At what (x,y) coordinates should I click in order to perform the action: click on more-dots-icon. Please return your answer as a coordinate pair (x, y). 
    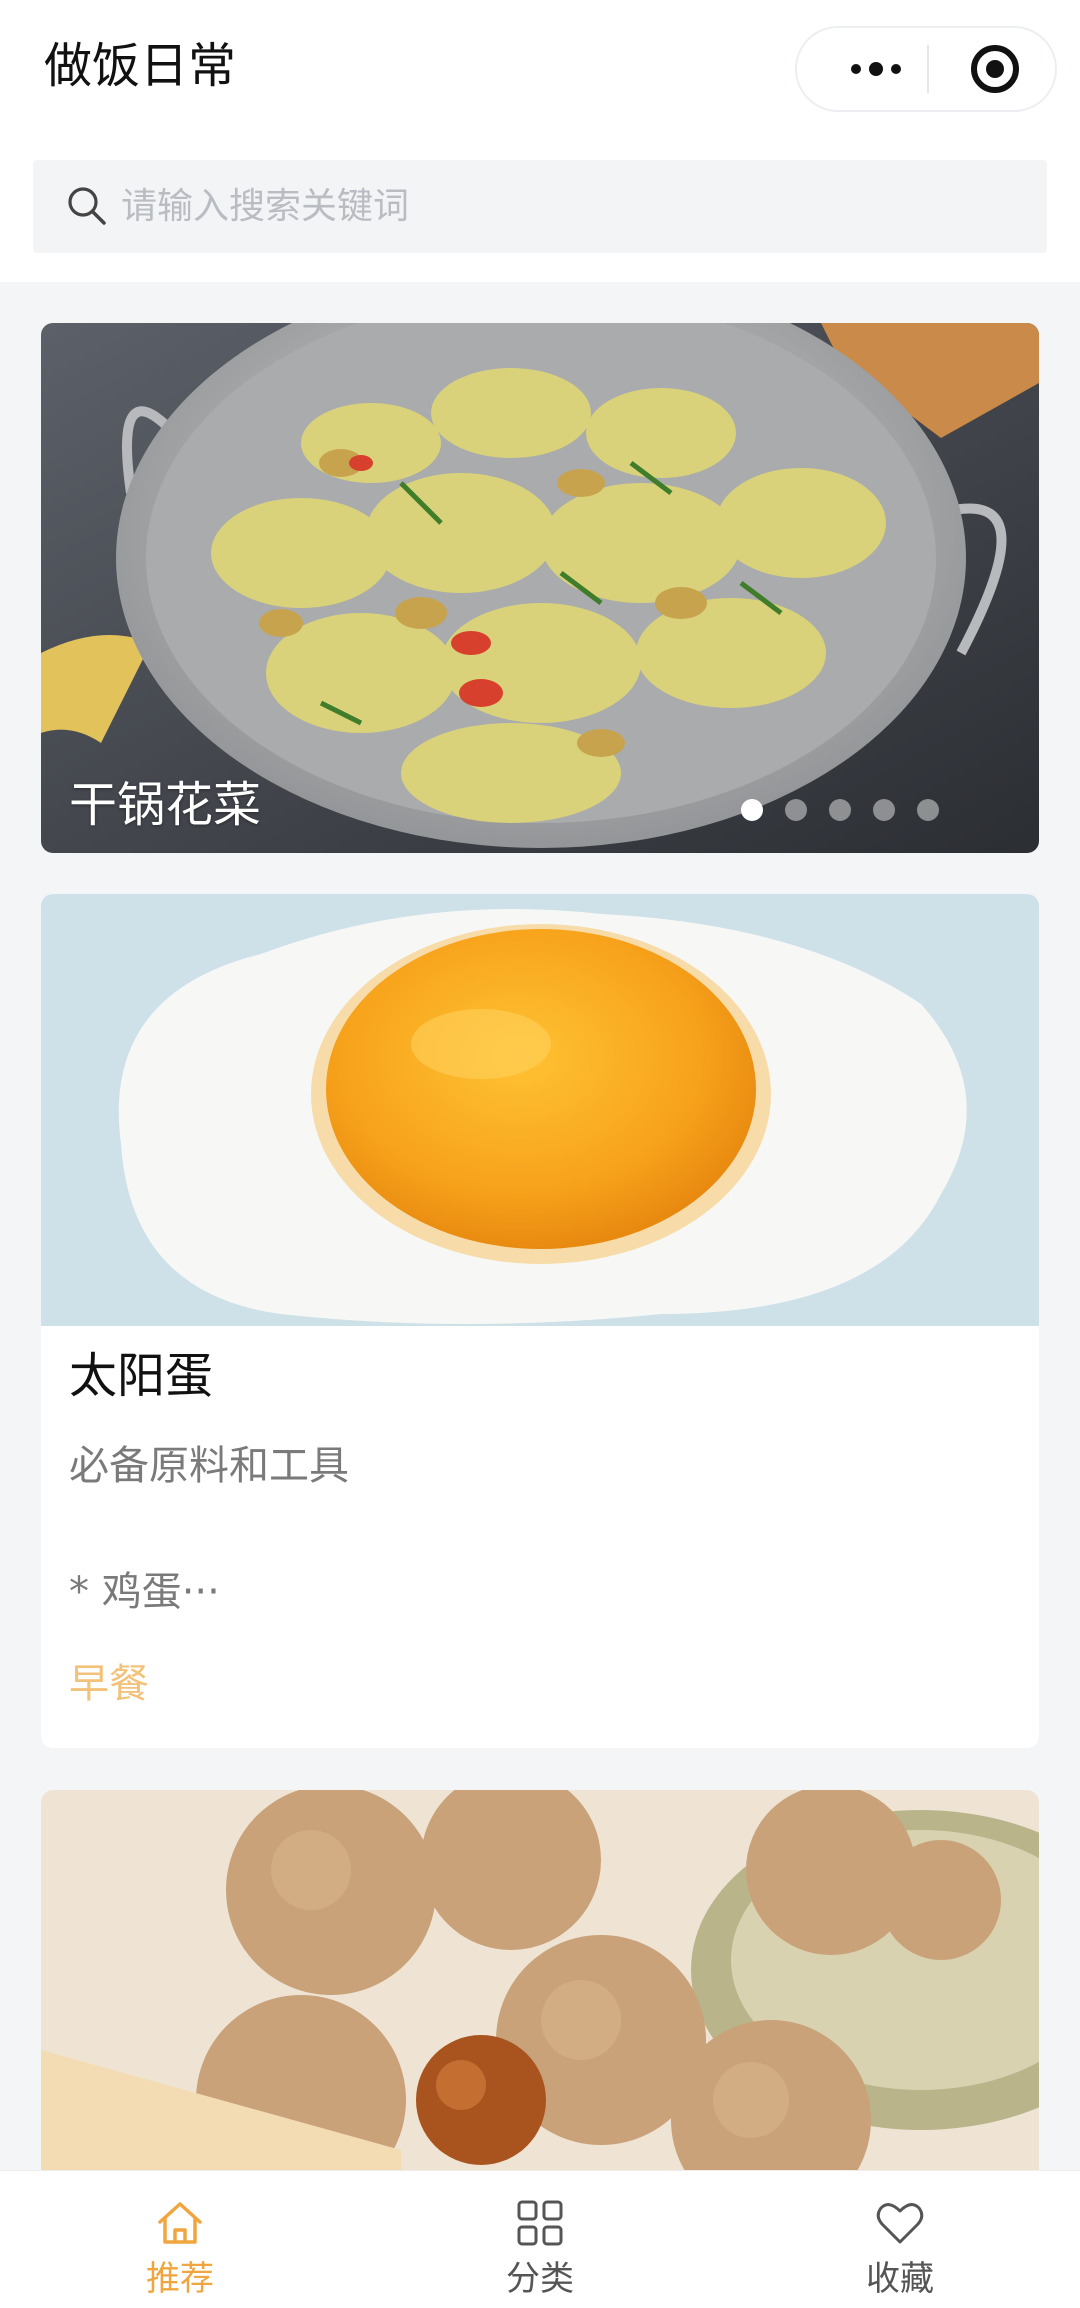
    Looking at the image, I should click on (876, 69).